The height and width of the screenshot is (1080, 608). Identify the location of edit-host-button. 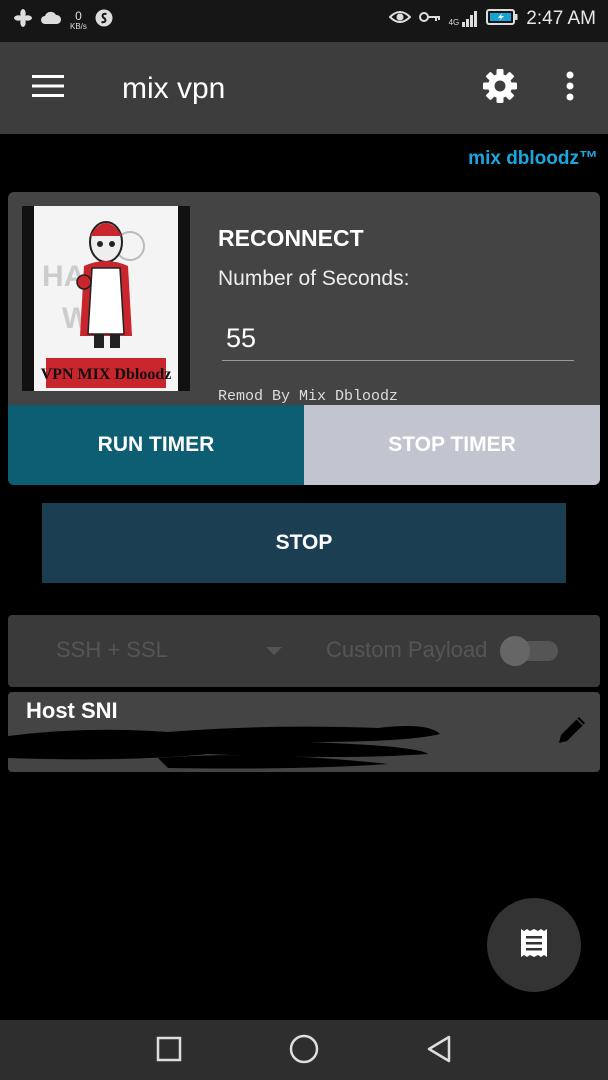
(572, 732).